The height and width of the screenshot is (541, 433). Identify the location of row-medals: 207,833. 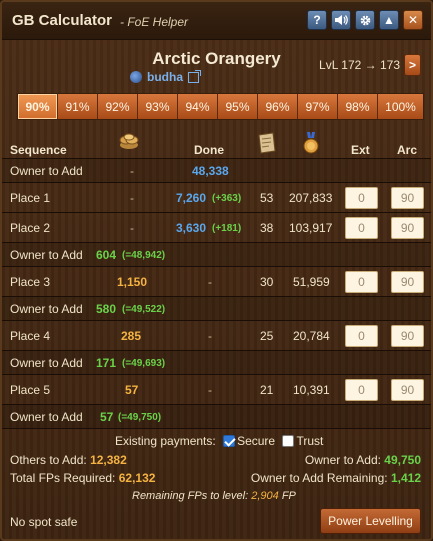
(311, 198).